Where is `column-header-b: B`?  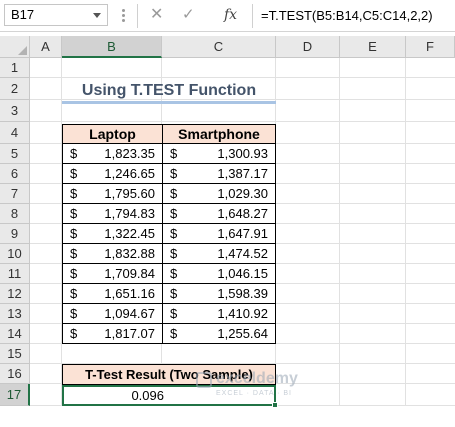
column-header-b: B is located at coordinates (112, 47).